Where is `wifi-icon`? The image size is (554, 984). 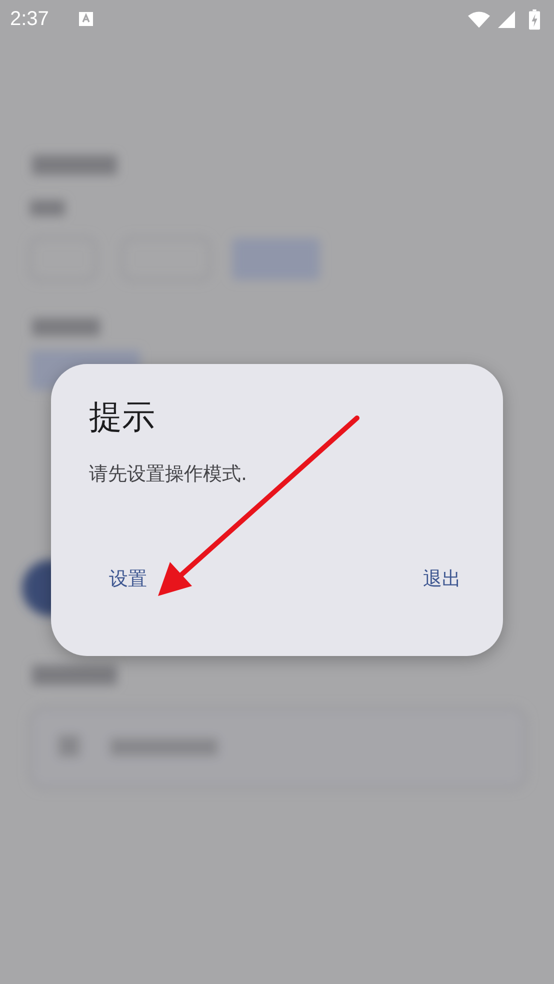 wifi-icon is located at coordinates (479, 19).